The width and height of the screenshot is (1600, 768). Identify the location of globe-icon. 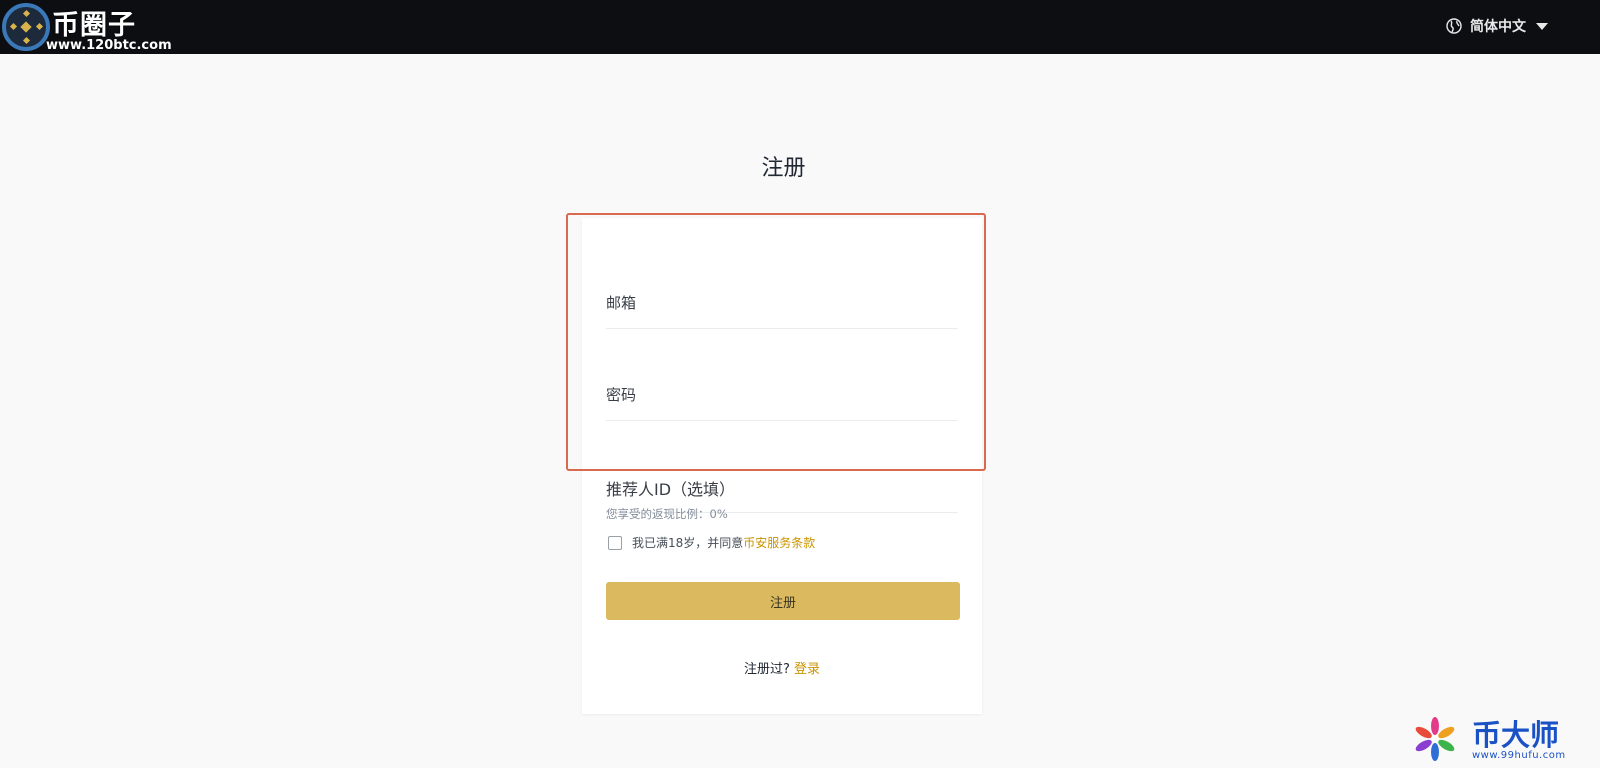
(1454, 26).